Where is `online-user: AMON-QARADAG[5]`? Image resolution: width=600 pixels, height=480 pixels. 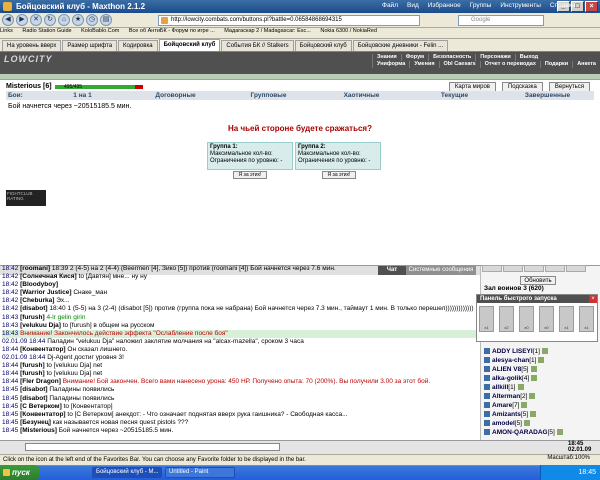 online-user: AMON-QARADAG[5] is located at coordinates (523, 432).